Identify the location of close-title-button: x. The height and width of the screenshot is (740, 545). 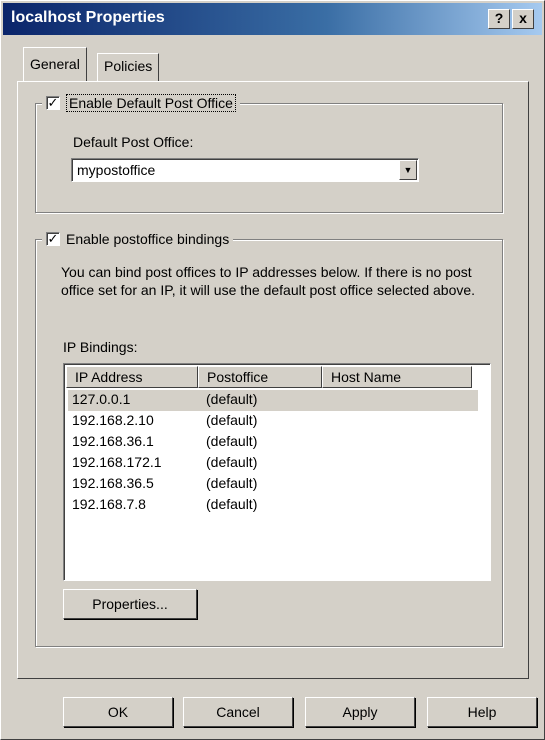
(523, 19).